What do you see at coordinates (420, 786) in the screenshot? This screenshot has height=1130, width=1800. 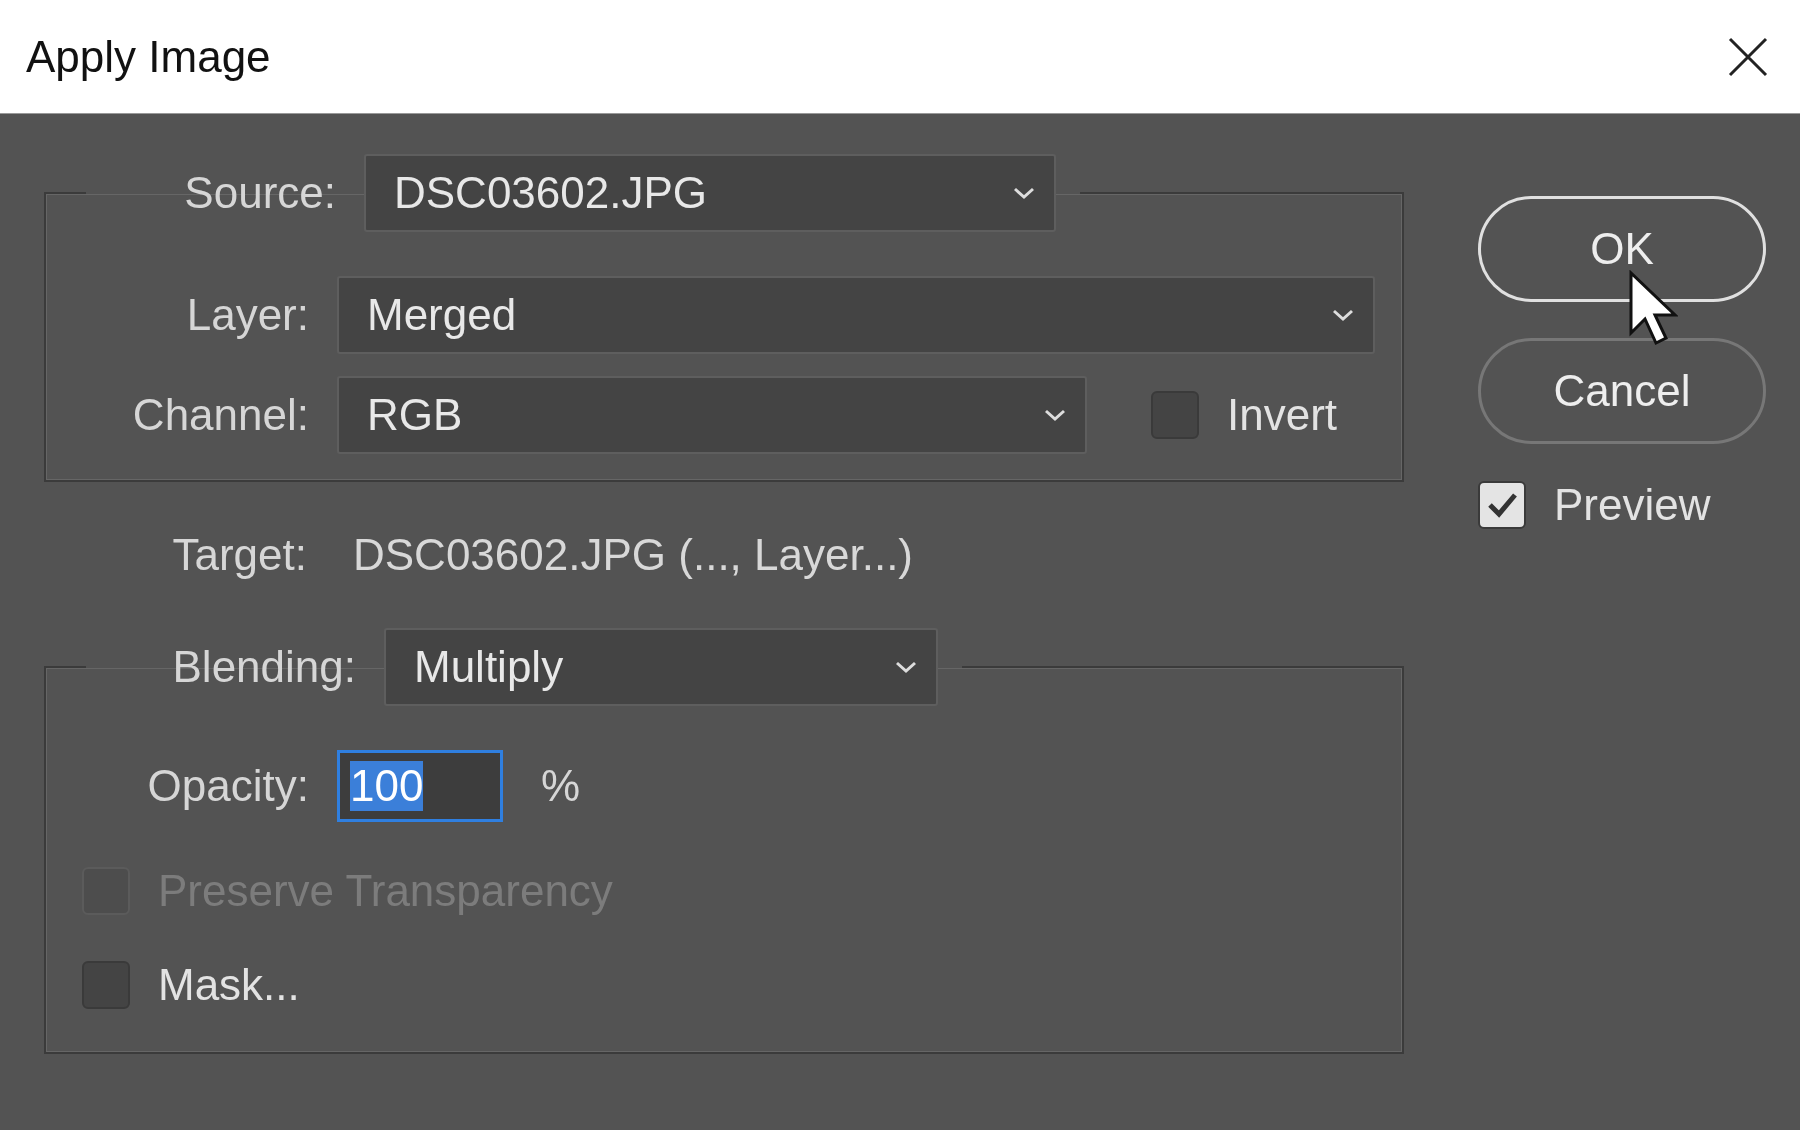 I see `opacity-field: 100` at bounding box center [420, 786].